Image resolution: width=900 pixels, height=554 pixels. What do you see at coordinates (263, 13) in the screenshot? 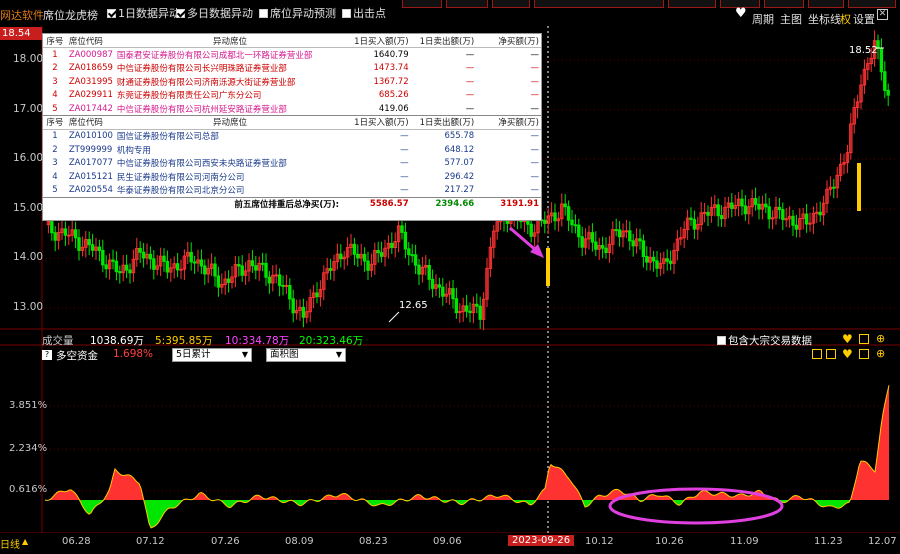
I see `checkbox-predict` at bounding box center [263, 13].